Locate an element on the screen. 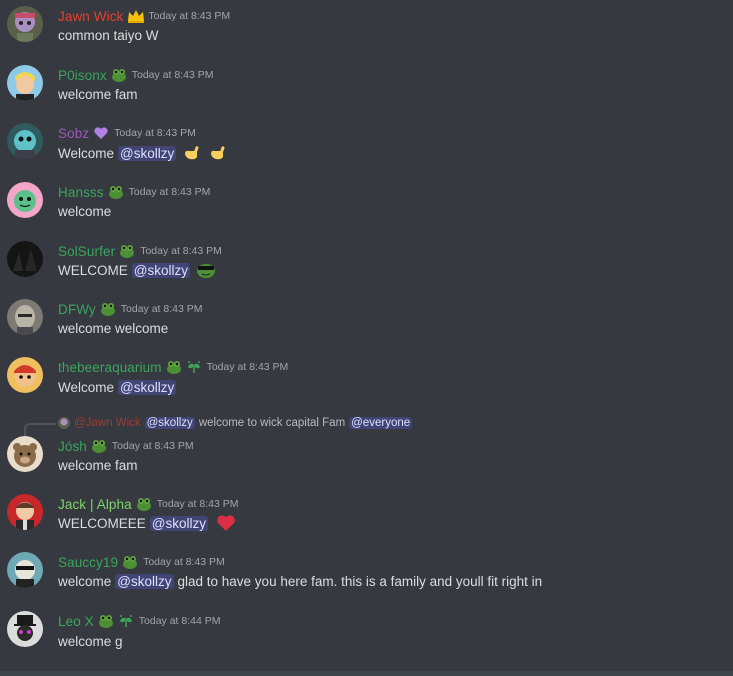 This screenshot has width=733, height=676. author-name: thebeeraquarium is located at coordinates (110, 367).